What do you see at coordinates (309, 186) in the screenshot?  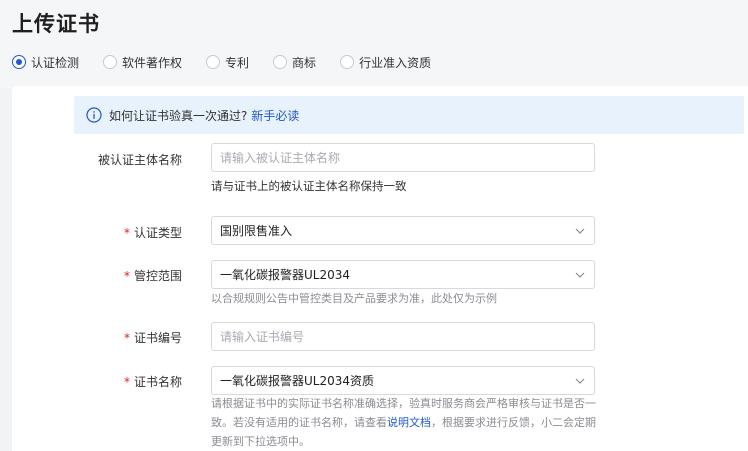 I see `subject-name-hint: 请与证书上的被认证主体名称保持一致` at bounding box center [309, 186].